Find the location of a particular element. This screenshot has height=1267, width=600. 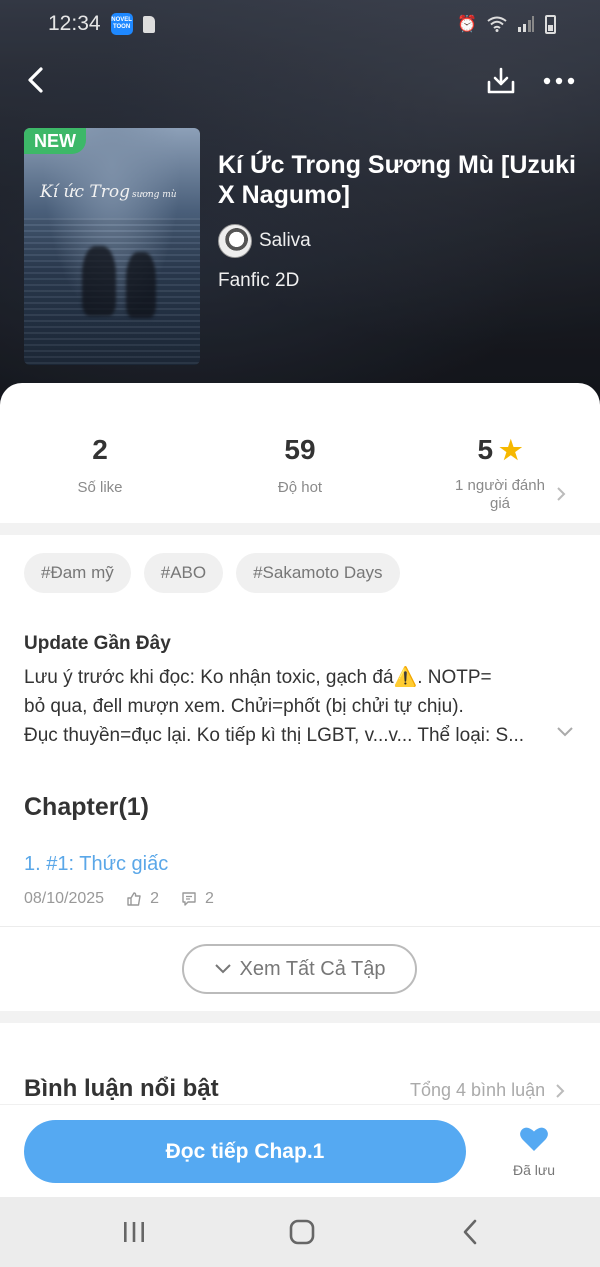

chapter-like-count: 2 is located at coordinates (154, 898).